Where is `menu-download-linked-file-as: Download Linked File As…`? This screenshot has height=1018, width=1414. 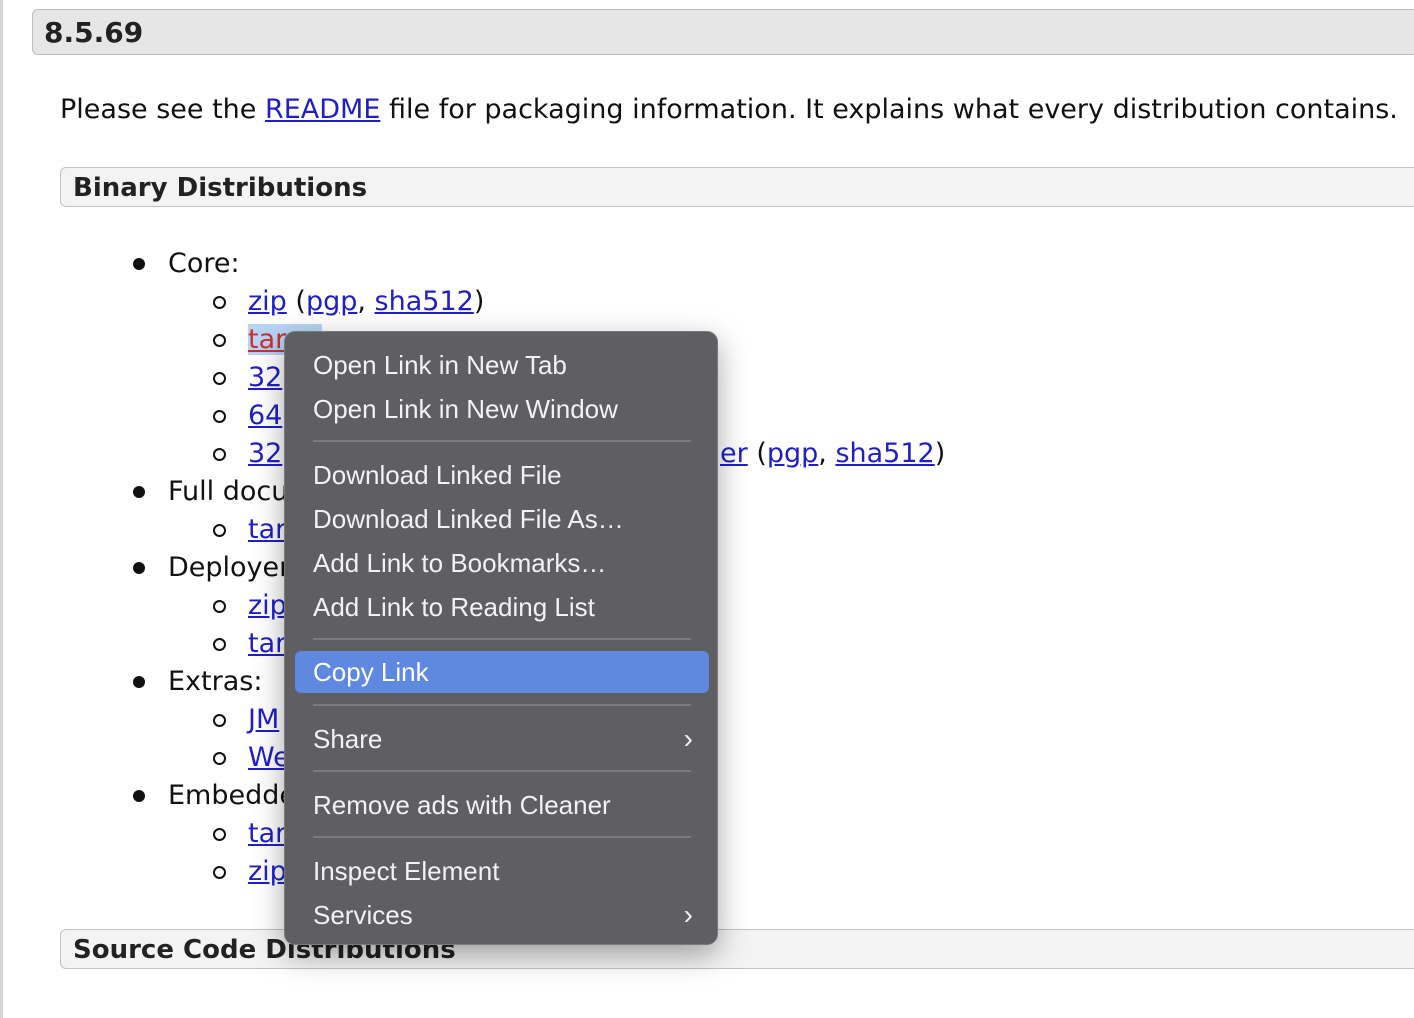 menu-download-linked-file-as: Download Linked File As… is located at coordinates (502, 519).